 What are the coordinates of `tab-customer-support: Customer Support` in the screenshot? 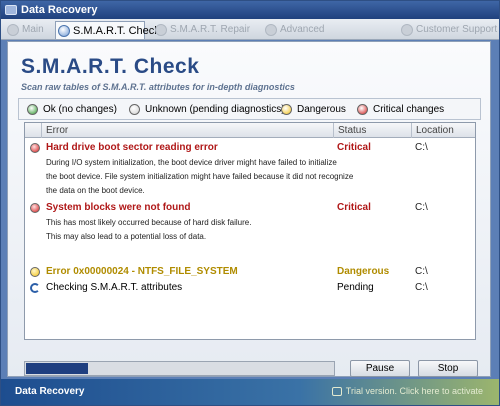 It's located at (448, 30).